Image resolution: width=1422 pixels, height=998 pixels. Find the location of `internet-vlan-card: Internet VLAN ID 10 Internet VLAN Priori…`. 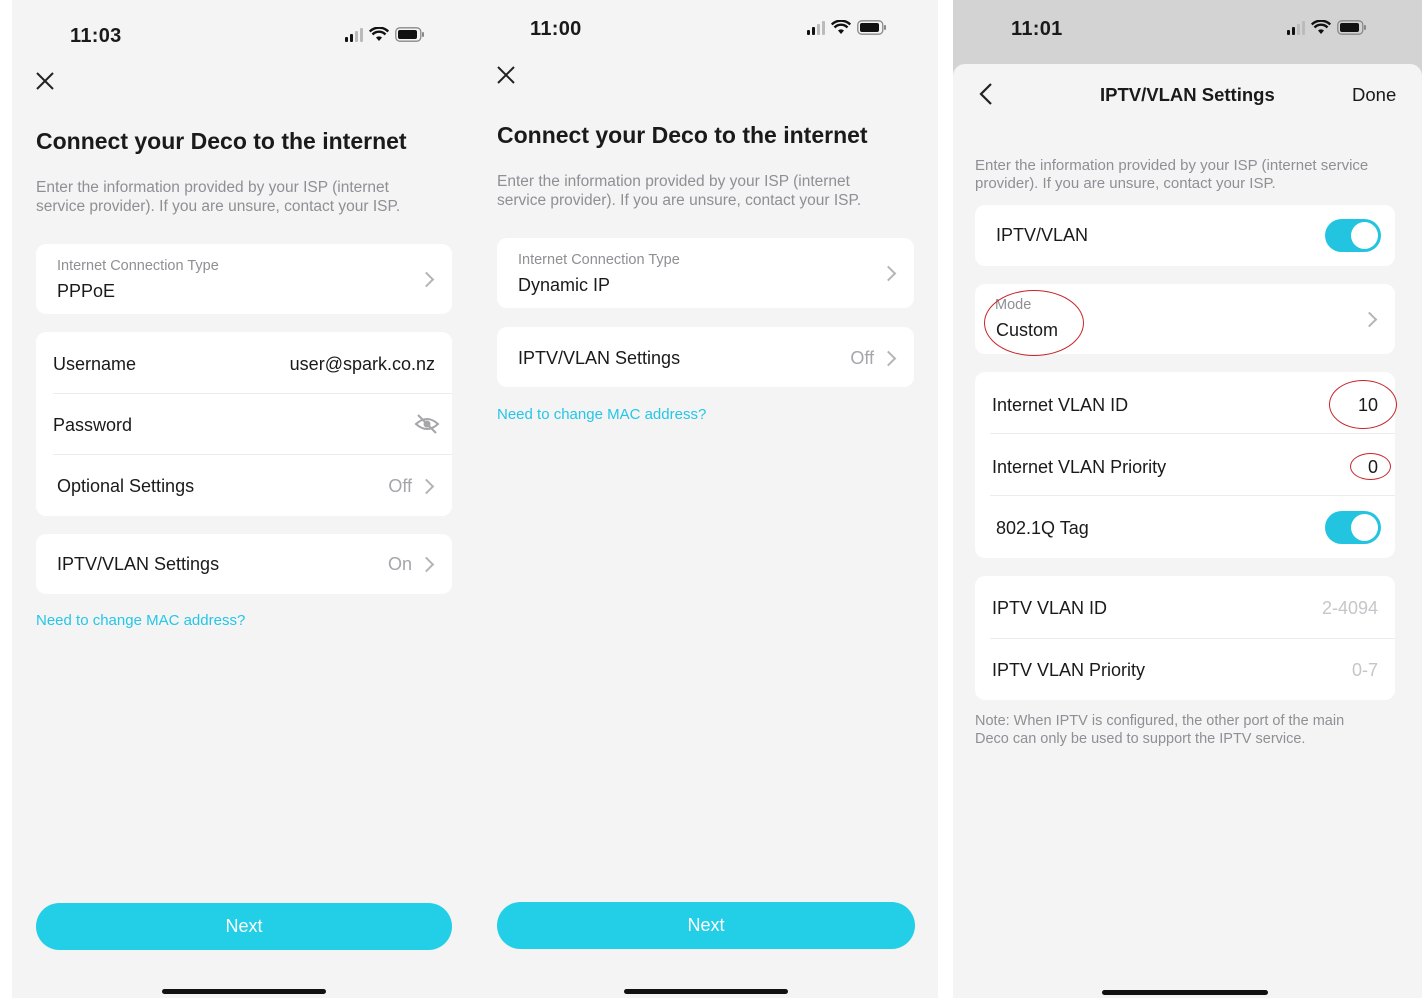

internet-vlan-card: Internet VLAN ID 10 Internet VLAN Priori… is located at coordinates (1186, 465).